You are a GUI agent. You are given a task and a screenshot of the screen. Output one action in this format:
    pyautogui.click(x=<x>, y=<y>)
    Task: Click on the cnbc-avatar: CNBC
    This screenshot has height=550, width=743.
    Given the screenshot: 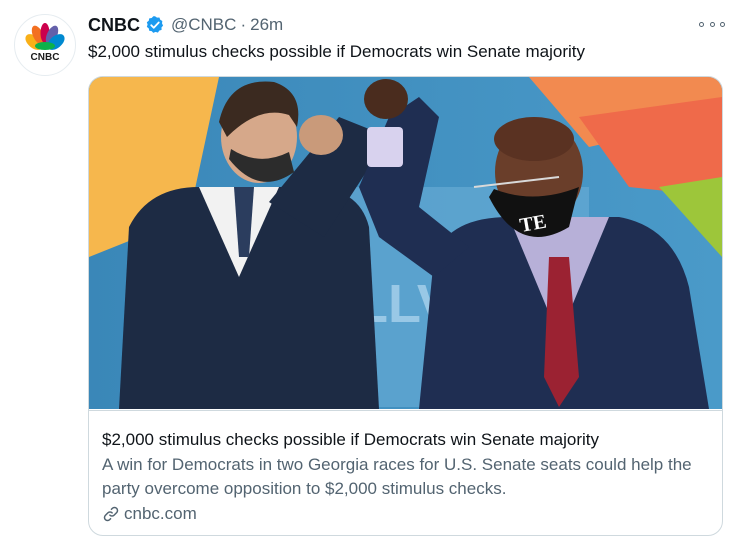 What is the action you would take?
    pyautogui.click(x=45, y=45)
    